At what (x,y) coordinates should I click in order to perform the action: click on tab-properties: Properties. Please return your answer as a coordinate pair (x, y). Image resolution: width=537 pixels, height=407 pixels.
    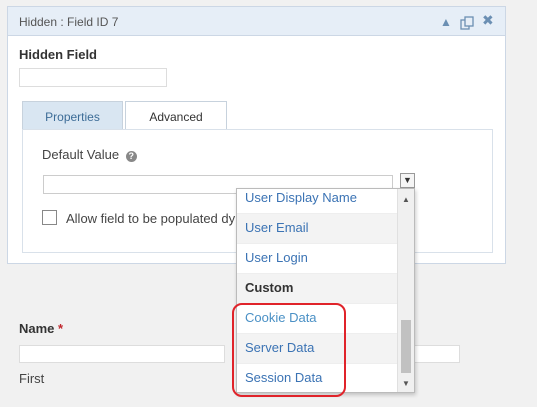
    Looking at the image, I should click on (72, 116).